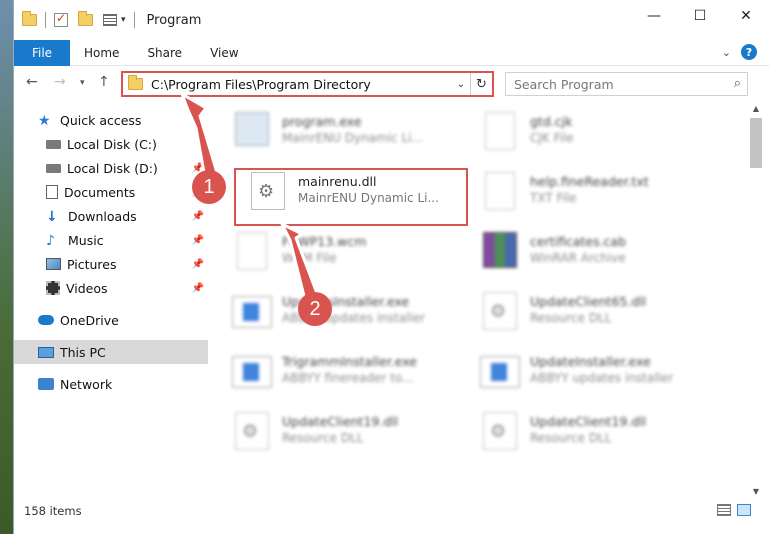  What do you see at coordinates (756, 491) in the screenshot?
I see `scroll-down-icon: ▼` at bounding box center [756, 491].